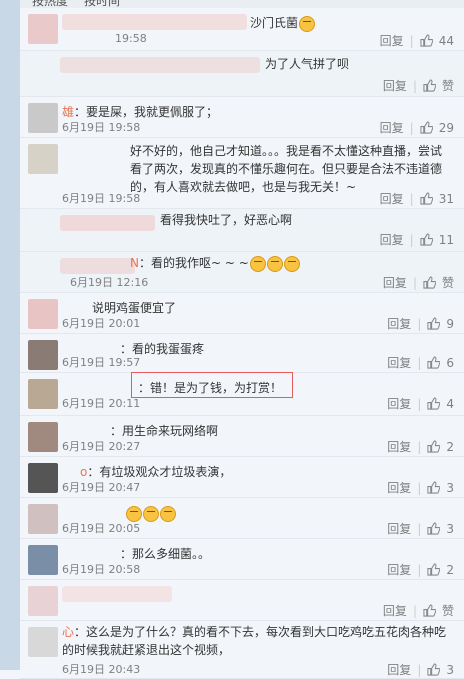  What do you see at coordinates (242, 600) in the screenshot?
I see `comment-row: 回复 | 赞` at bounding box center [242, 600].